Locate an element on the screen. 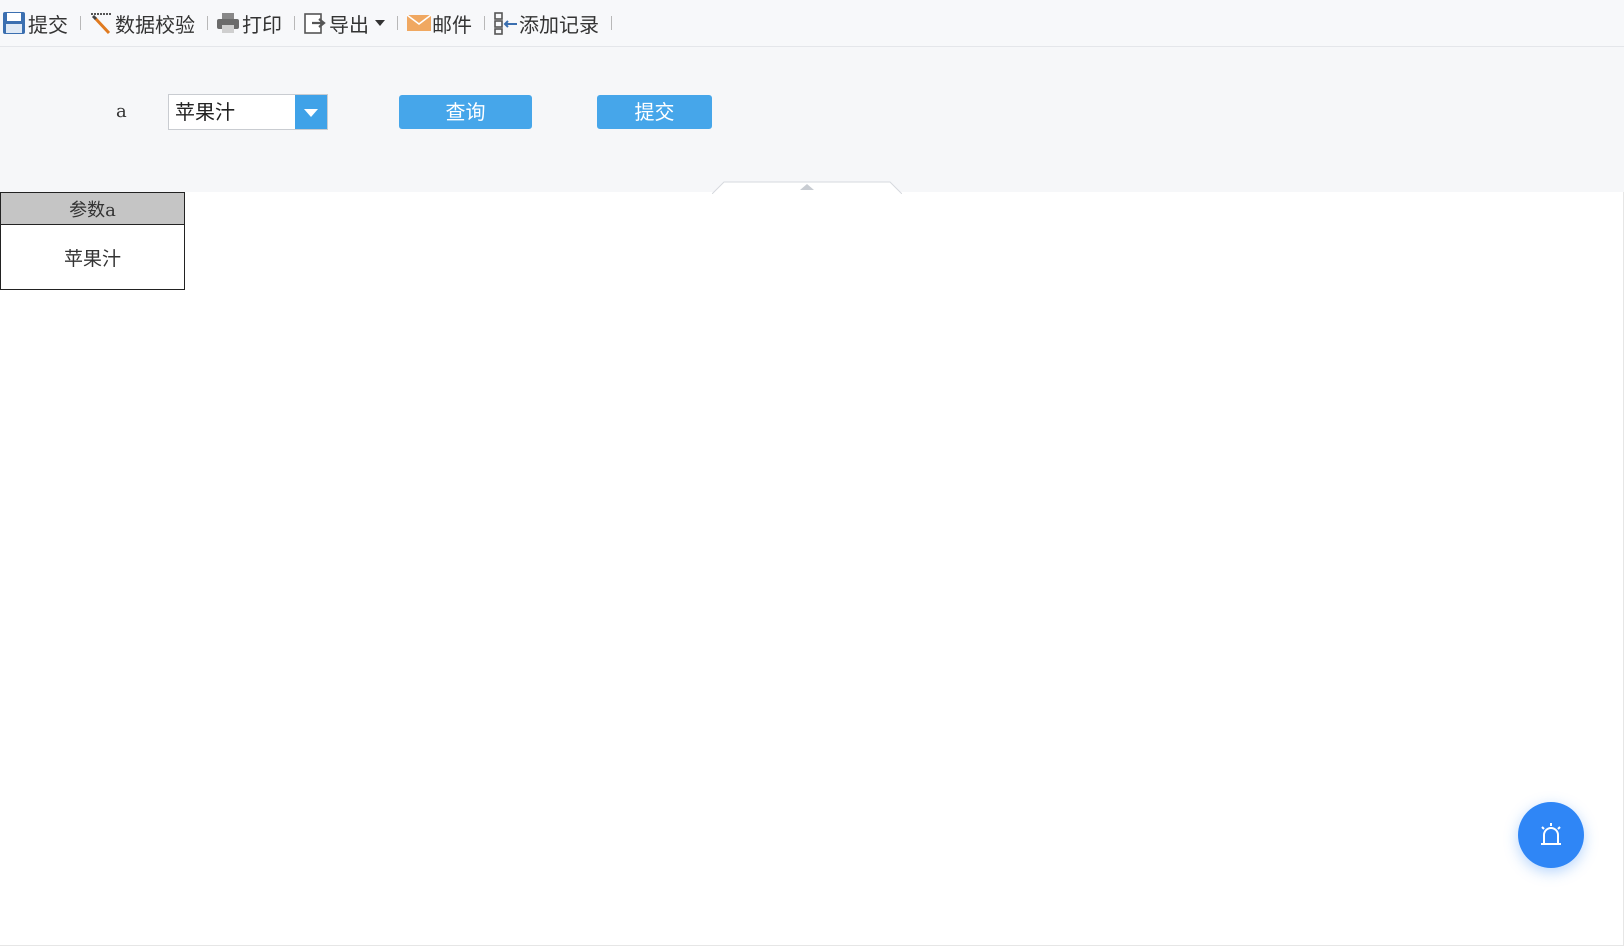 Image resolution: width=1624 pixels, height=946 pixels. export-icon is located at coordinates (315, 23).